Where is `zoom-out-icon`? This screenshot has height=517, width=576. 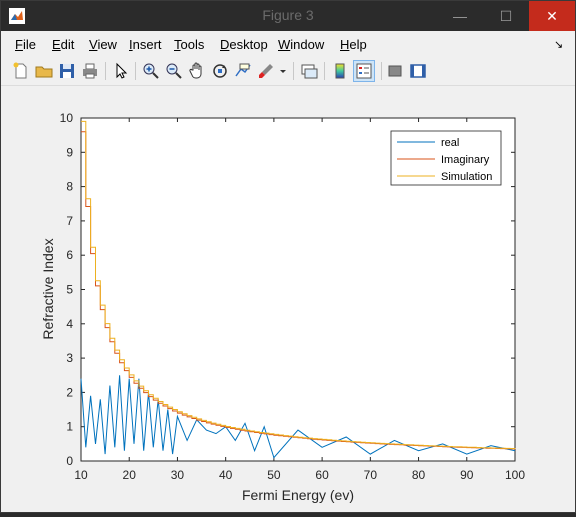
zoom-out-icon is located at coordinates (174, 71).